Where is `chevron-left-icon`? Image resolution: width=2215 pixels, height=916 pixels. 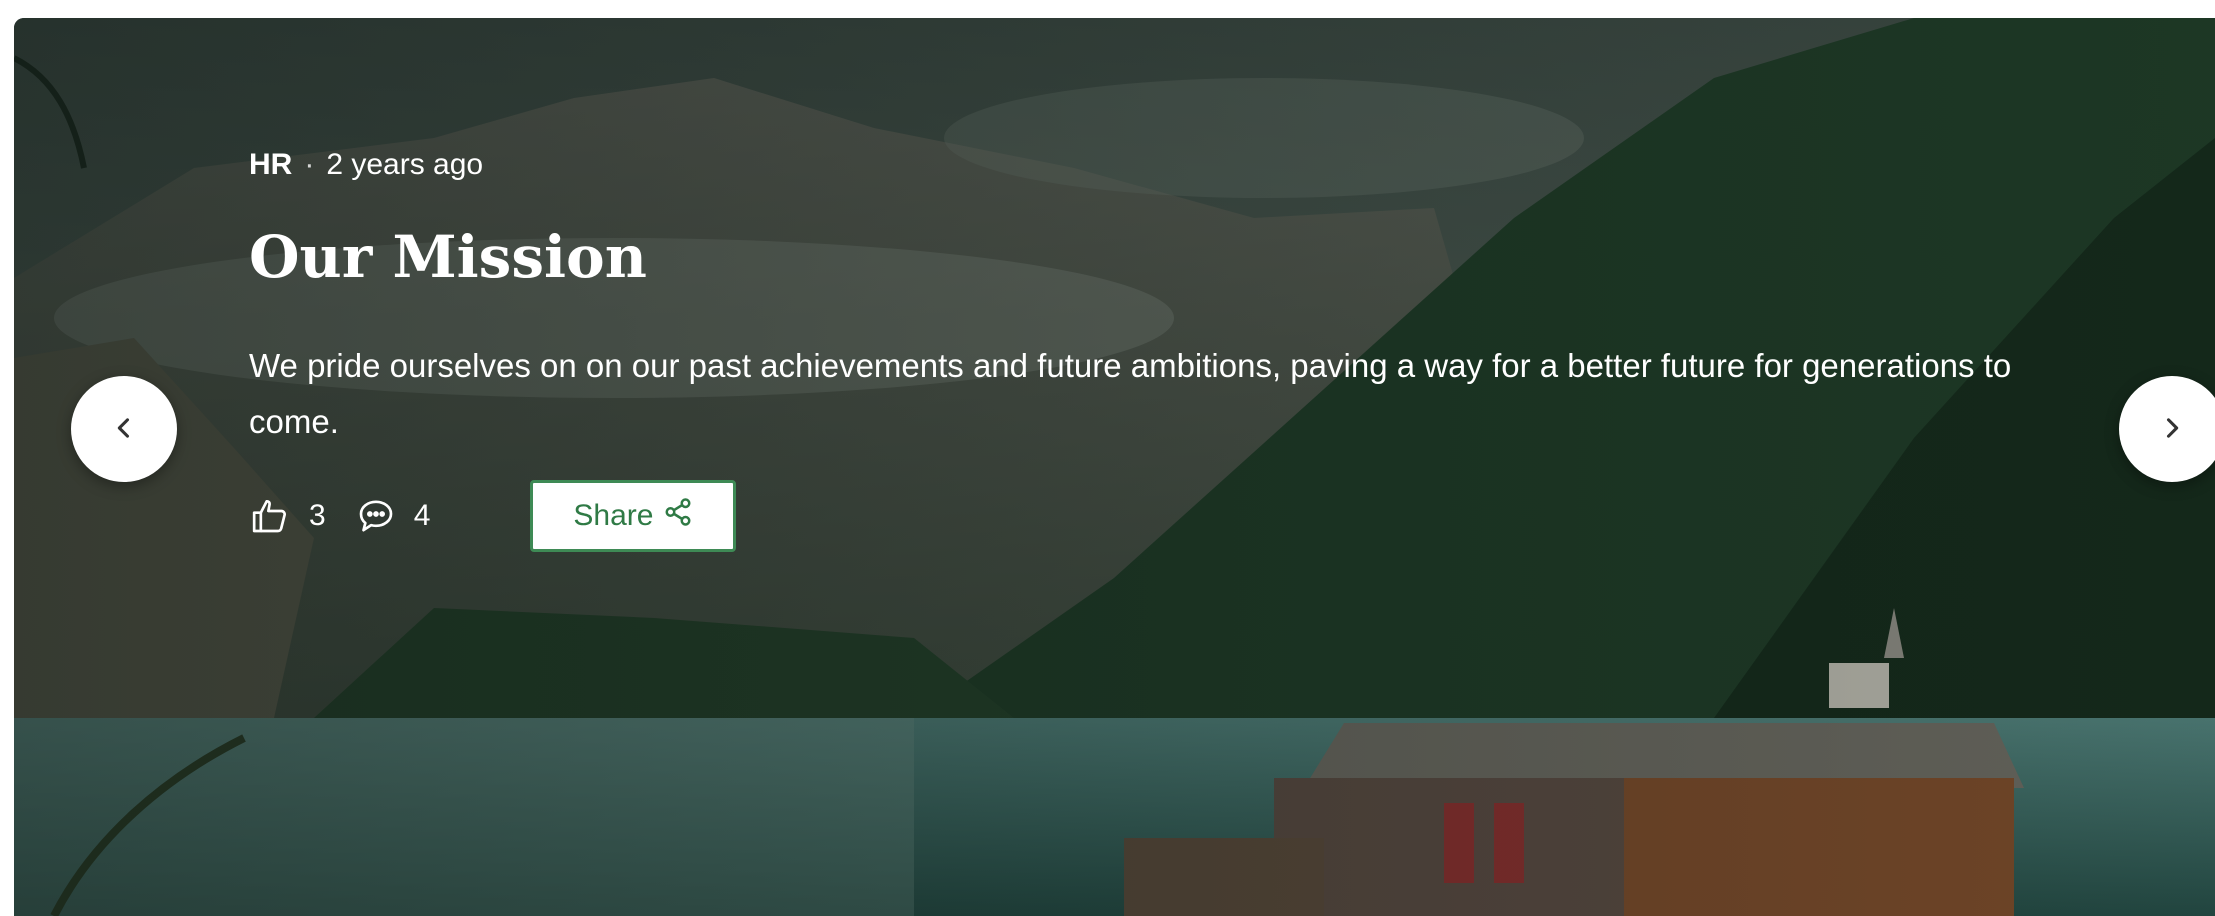 chevron-left-icon is located at coordinates (124, 429).